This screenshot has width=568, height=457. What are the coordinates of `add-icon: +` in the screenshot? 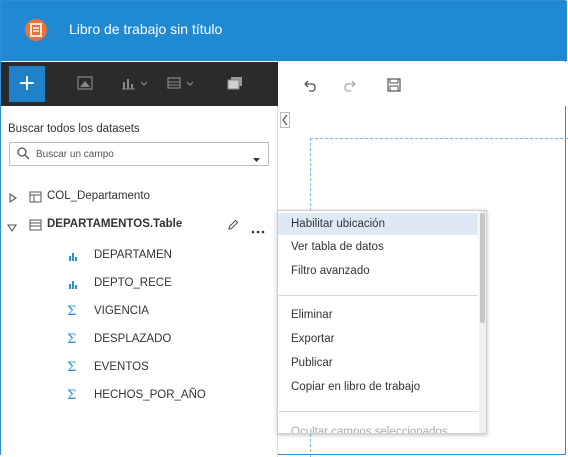 It's located at (27, 83).